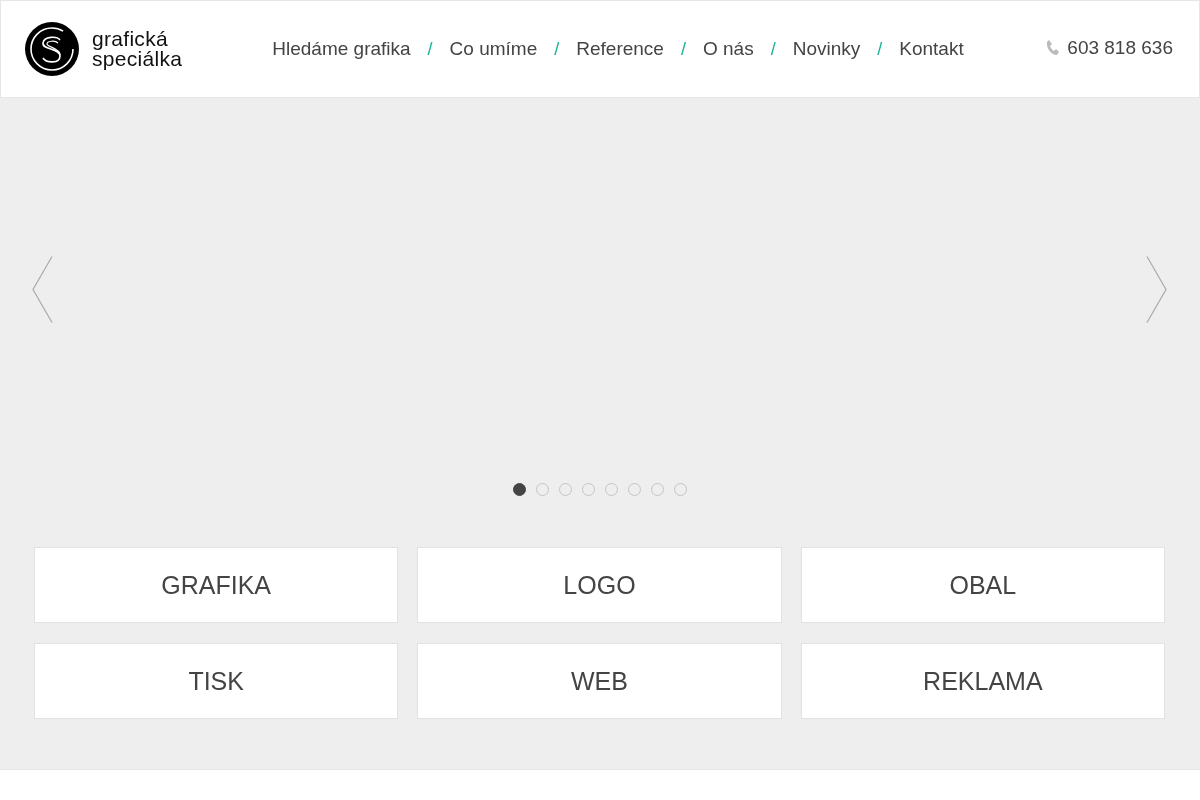  What do you see at coordinates (1120, 48) in the screenshot?
I see `phone-number: 603 818 636` at bounding box center [1120, 48].